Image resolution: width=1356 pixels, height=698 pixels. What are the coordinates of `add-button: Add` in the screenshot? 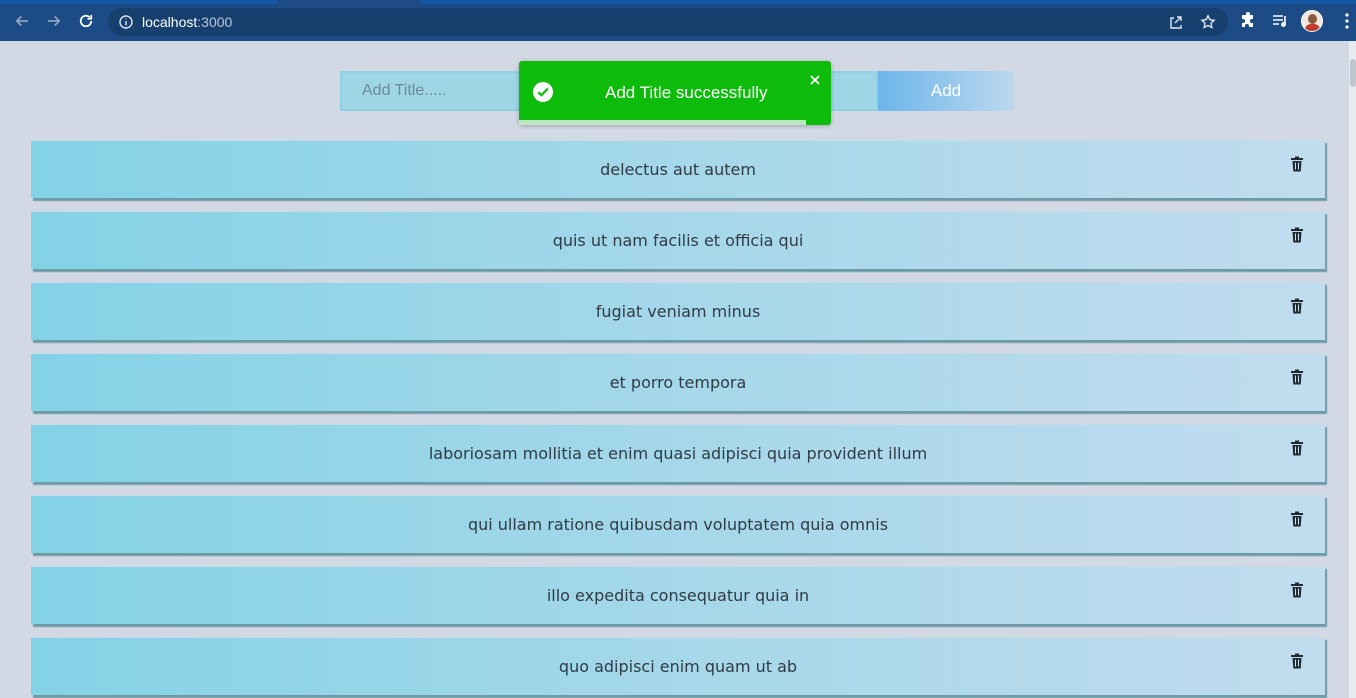 It's located at (946, 91).